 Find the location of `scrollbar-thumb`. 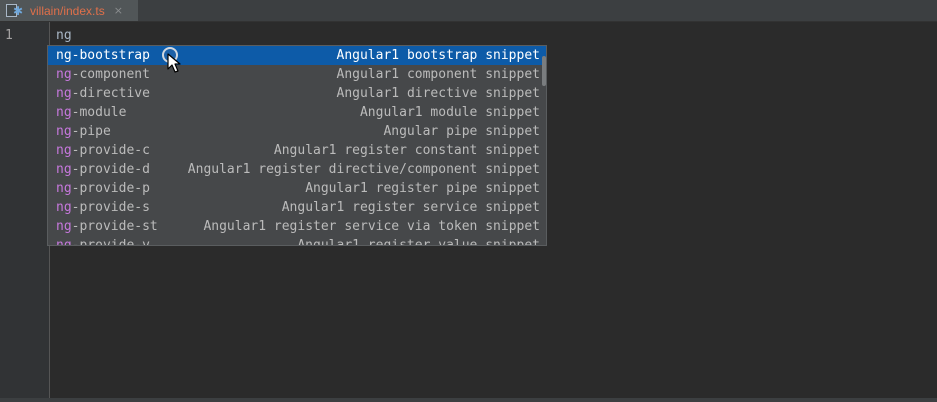

scrollbar-thumb is located at coordinates (544, 71).